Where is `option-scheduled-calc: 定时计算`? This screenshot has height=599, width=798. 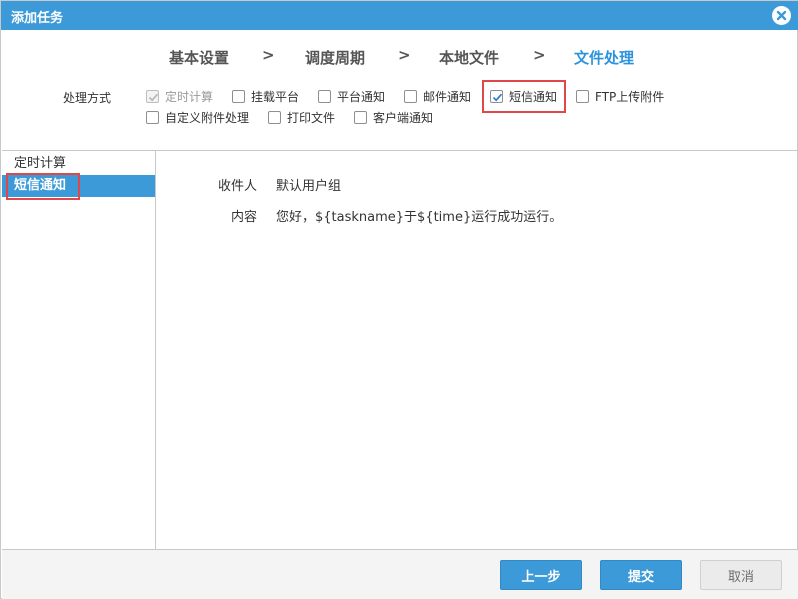
option-scheduled-calc: 定时计算 is located at coordinates (179, 96).